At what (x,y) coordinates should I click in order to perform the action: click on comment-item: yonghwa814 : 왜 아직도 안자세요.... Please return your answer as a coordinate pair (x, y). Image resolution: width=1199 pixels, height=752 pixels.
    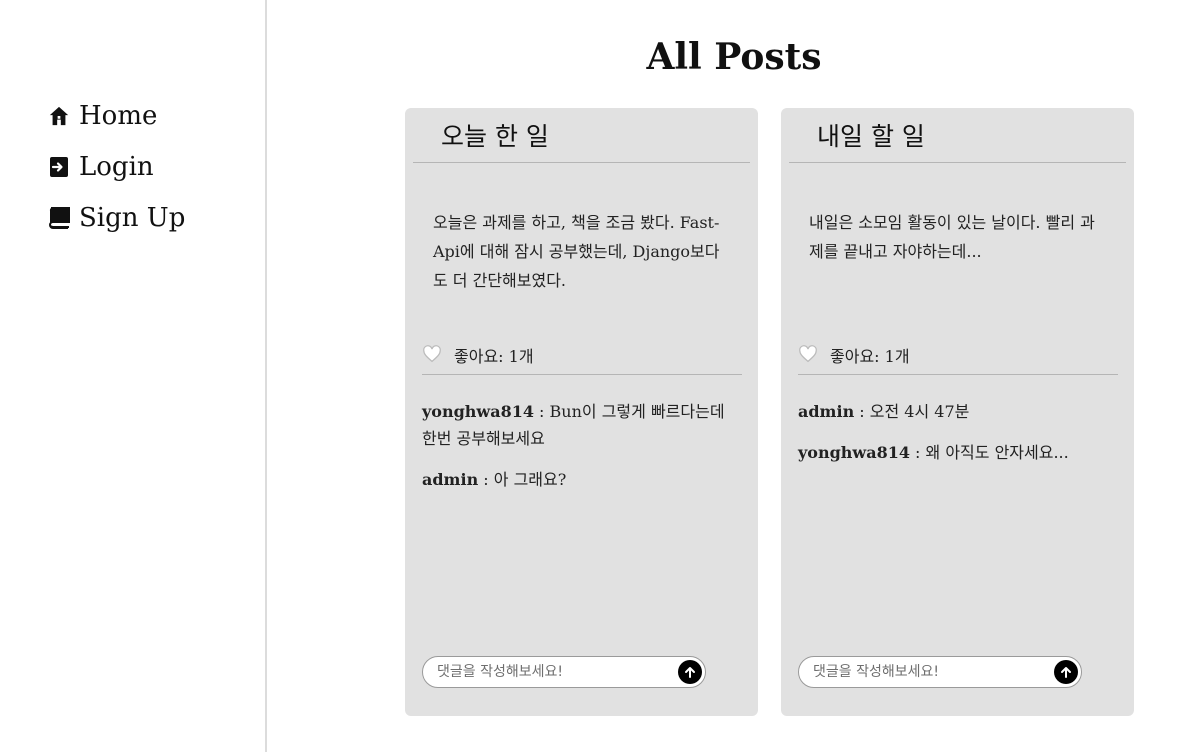
    Looking at the image, I should click on (959, 452).